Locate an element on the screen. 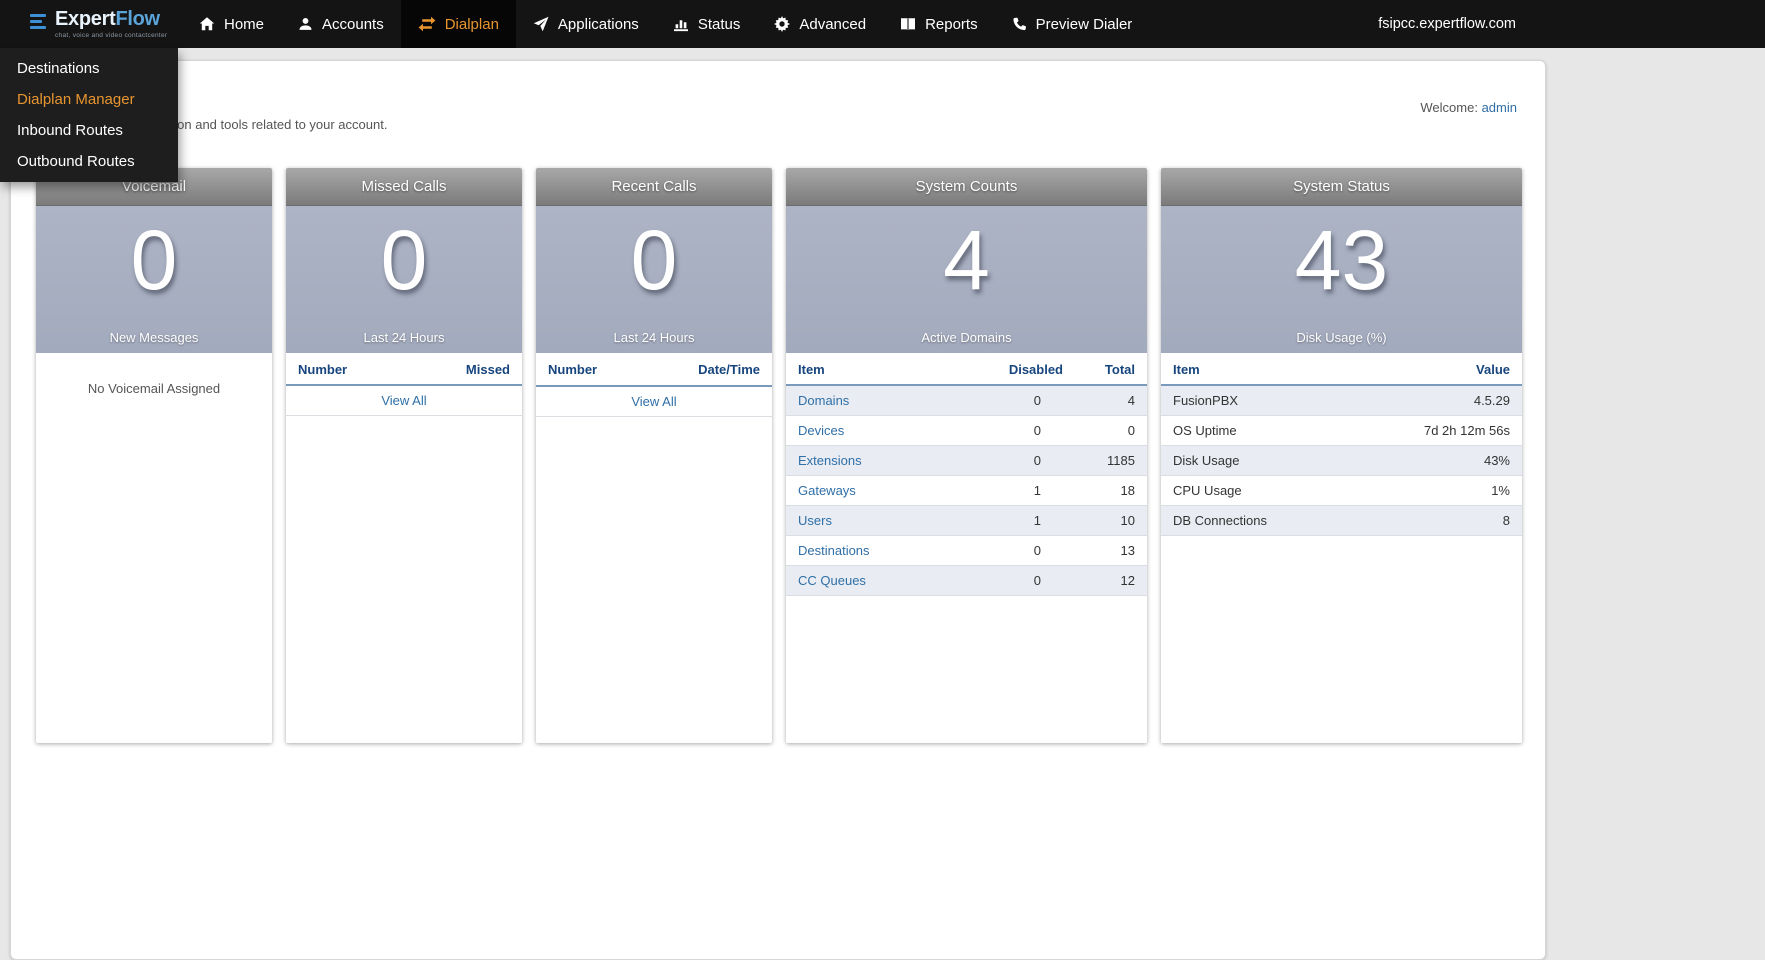 This screenshot has width=1765, height=960. logo-subtitle: chat, voice and video contactcenter is located at coordinates (111, 35).